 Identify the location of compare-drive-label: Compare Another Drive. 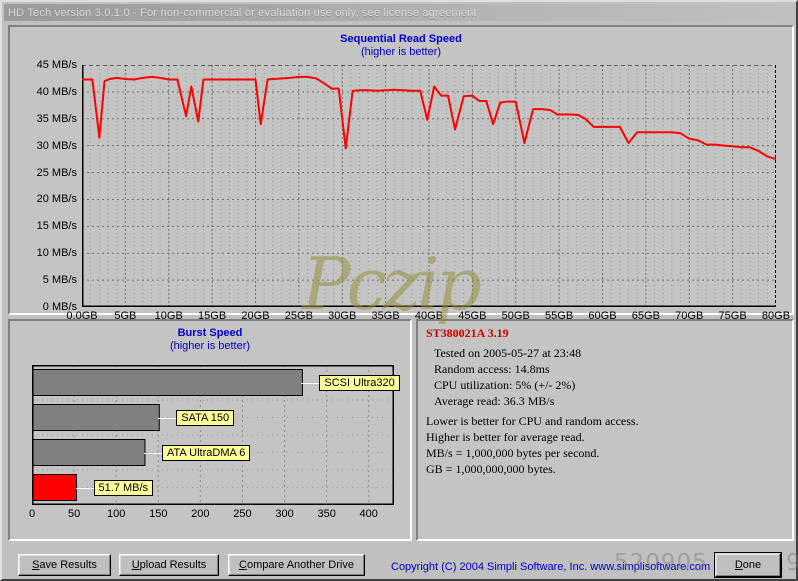
(296, 565).